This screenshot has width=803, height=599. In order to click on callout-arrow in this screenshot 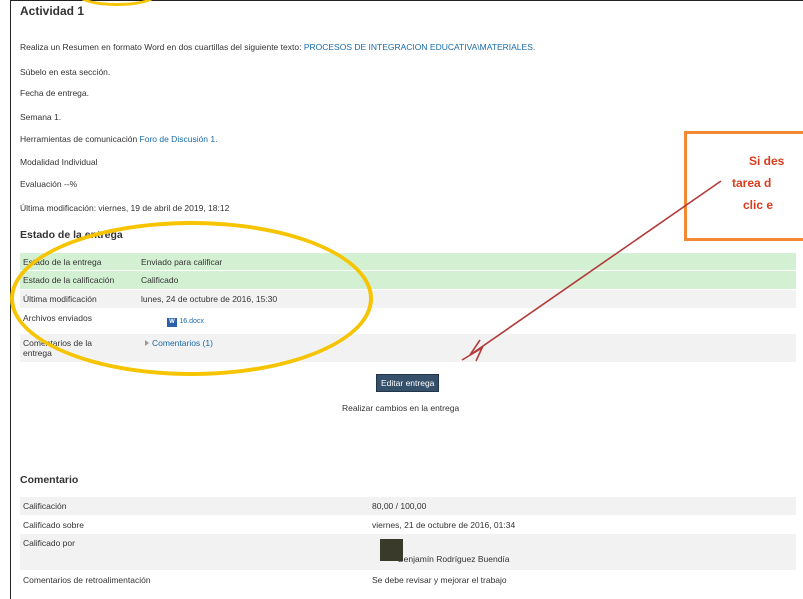, I will do `click(591, 271)`.